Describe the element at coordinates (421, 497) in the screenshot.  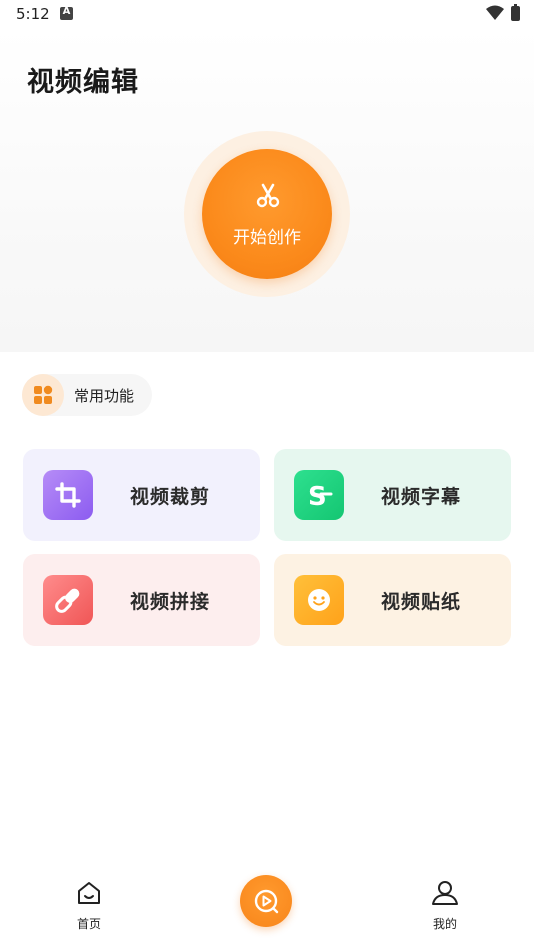
I see `card-label: 视频字幕` at that location.